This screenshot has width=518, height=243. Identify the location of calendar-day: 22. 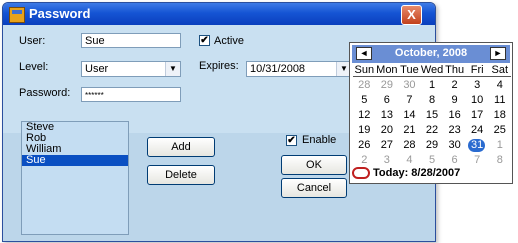
(432, 130).